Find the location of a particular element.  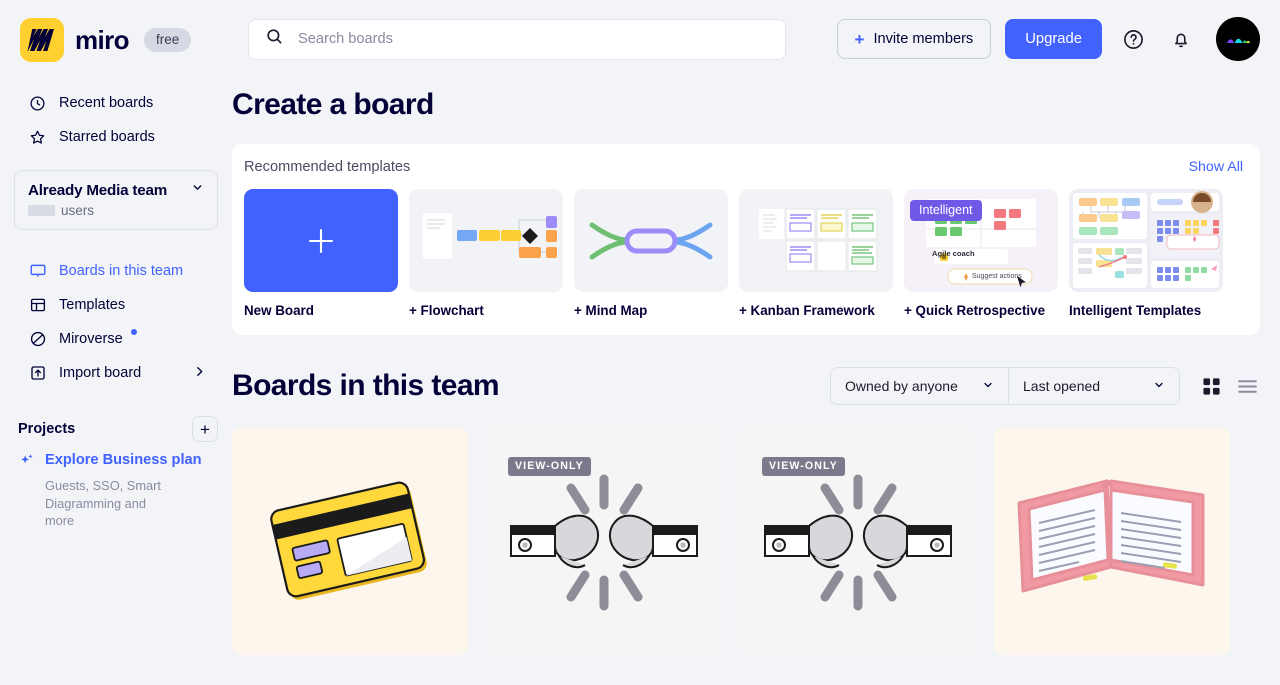

cursor-icon is located at coordinates (1021, 282).